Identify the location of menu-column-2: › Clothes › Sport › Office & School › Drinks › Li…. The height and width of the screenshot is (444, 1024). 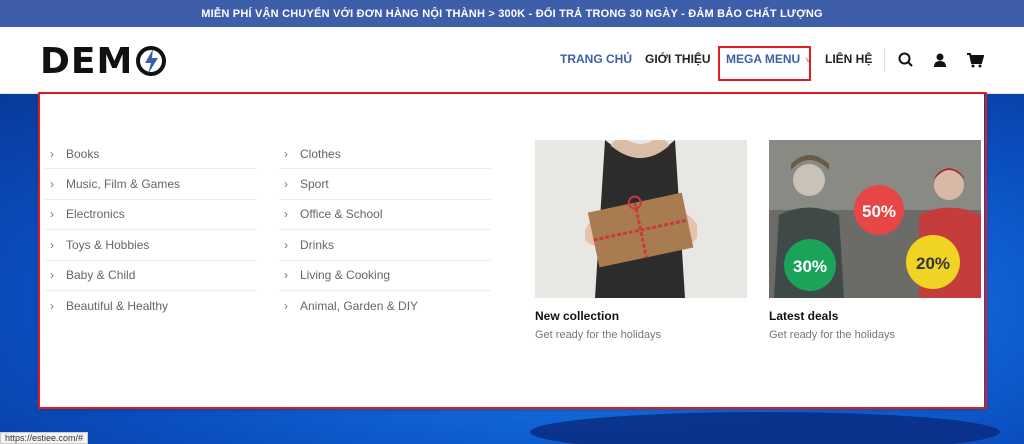
(385, 230).